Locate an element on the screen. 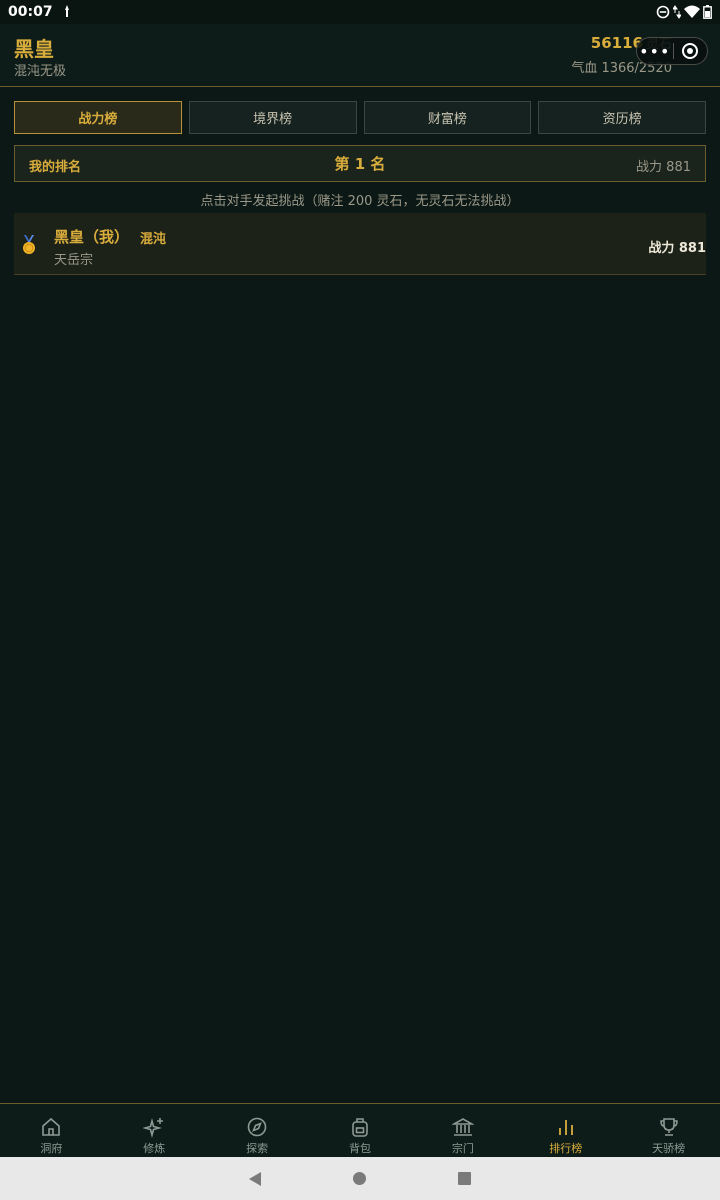 The width and height of the screenshot is (720, 1200). player-name: 黑皇（我） is located at coordinates (92, 237).